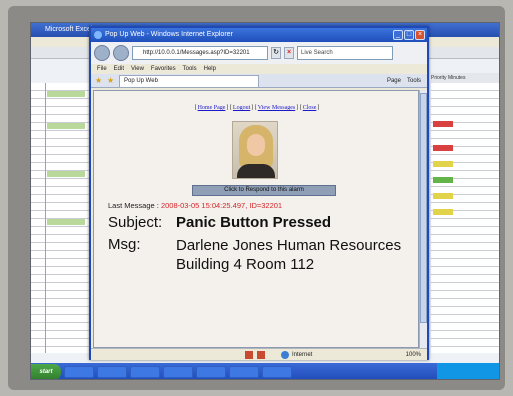  I want to click on forward-button, so click(121, 53).